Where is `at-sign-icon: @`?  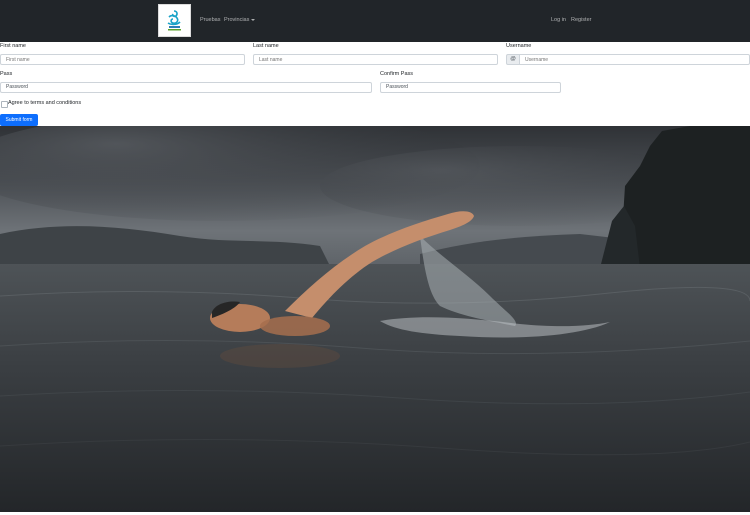 at-sign-icon: @ is located at coordinates (513, 59).